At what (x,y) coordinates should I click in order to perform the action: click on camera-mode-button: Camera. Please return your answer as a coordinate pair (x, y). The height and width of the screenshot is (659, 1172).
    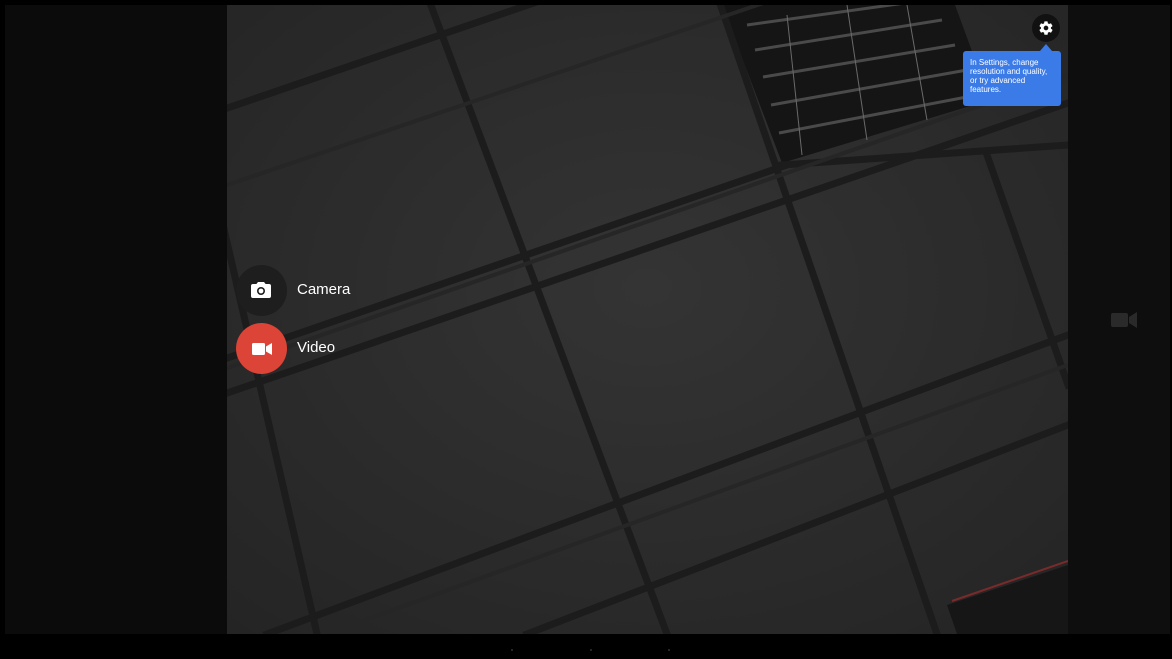
    Looking at the image, I should click on (336, 291).